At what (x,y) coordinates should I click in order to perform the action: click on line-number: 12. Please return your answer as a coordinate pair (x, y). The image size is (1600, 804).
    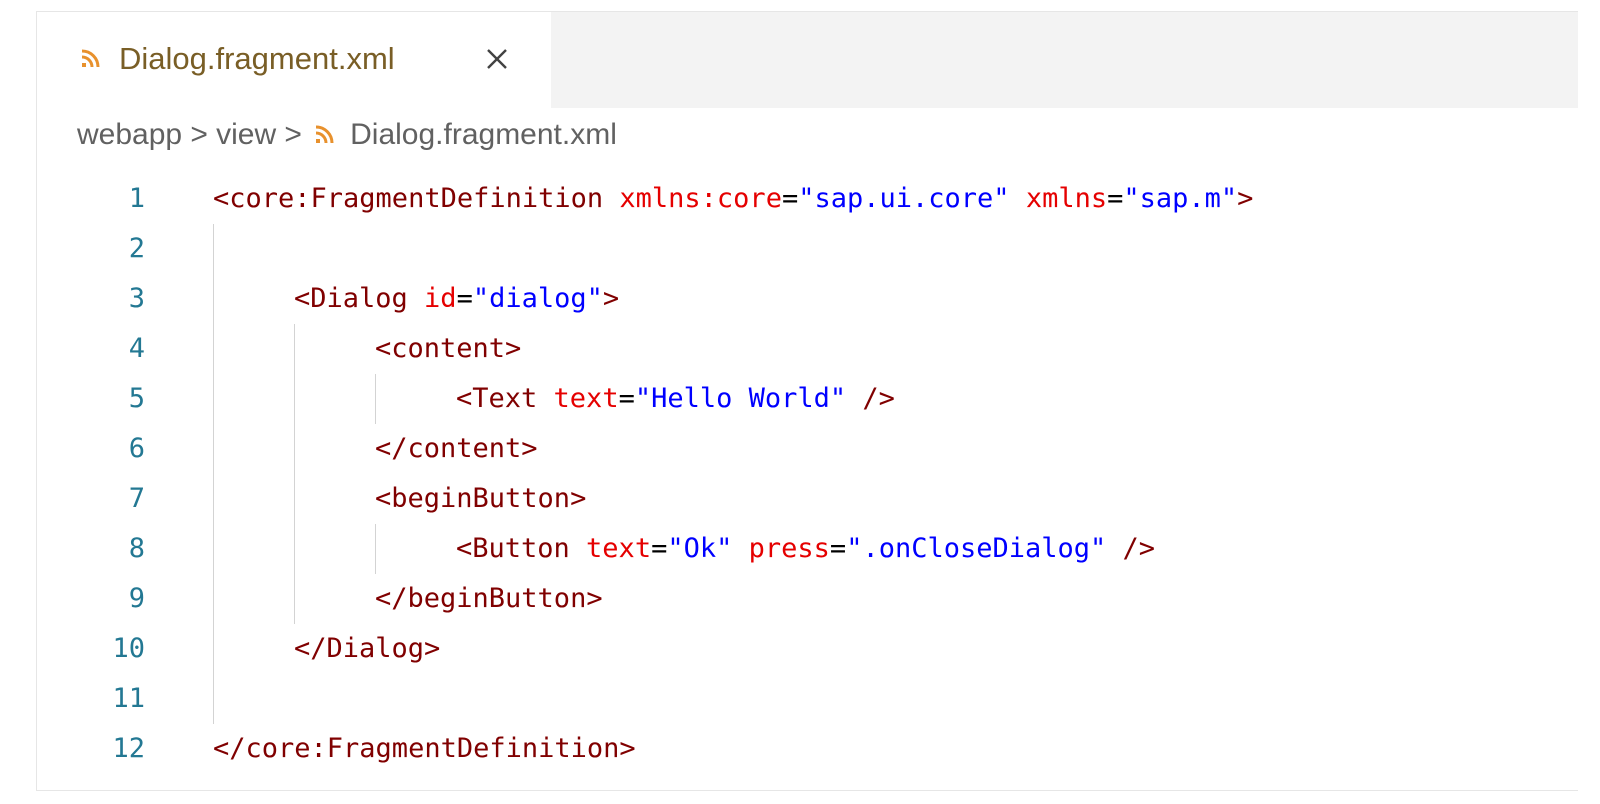
    Looking at the image, I should click on (128, 748).